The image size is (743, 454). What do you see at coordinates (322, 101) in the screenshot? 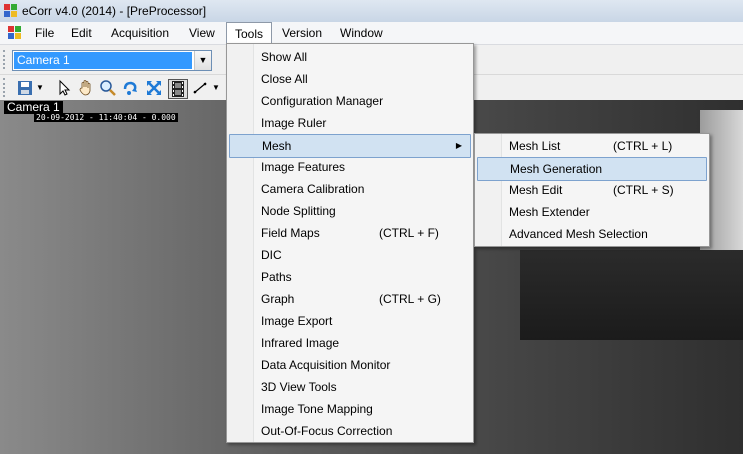
I see `menu-item-label: Configuration Manager` at bounding box center [322, 101].